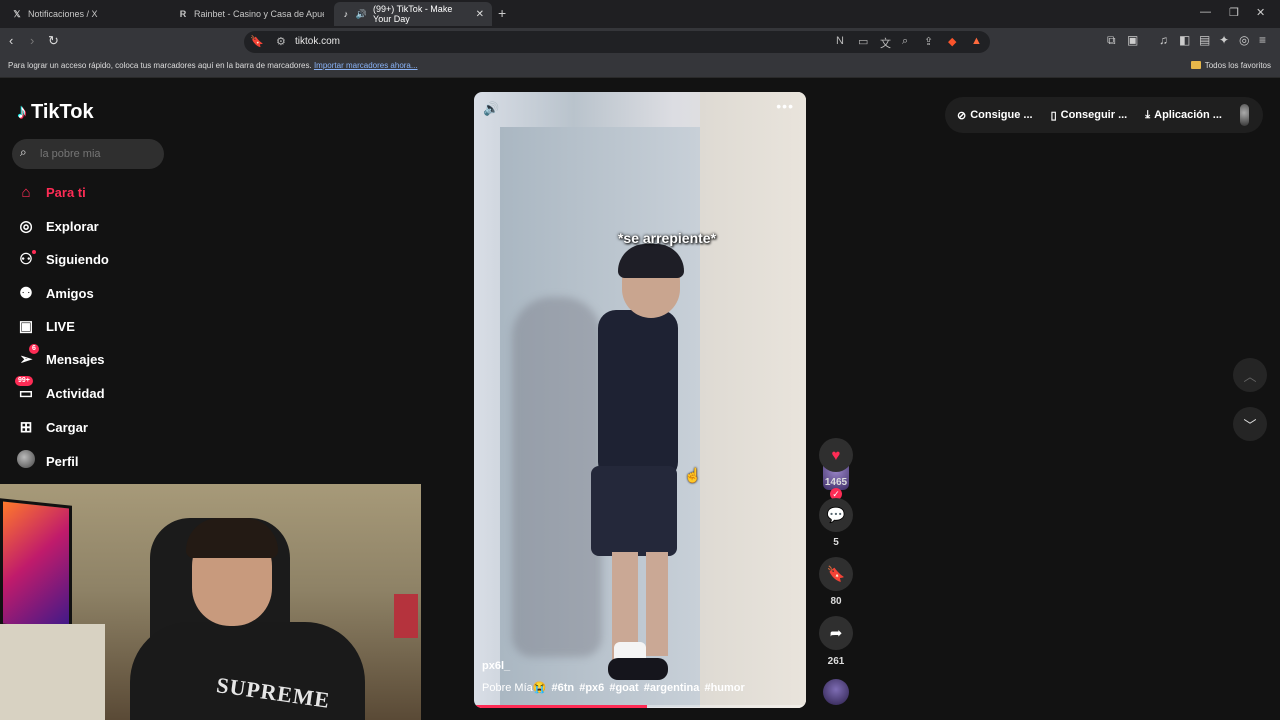  I want to click on tab-tiktok: ♪ 🔊 (99+) TikTok - Make Your Day ✕, so click(413, 14).